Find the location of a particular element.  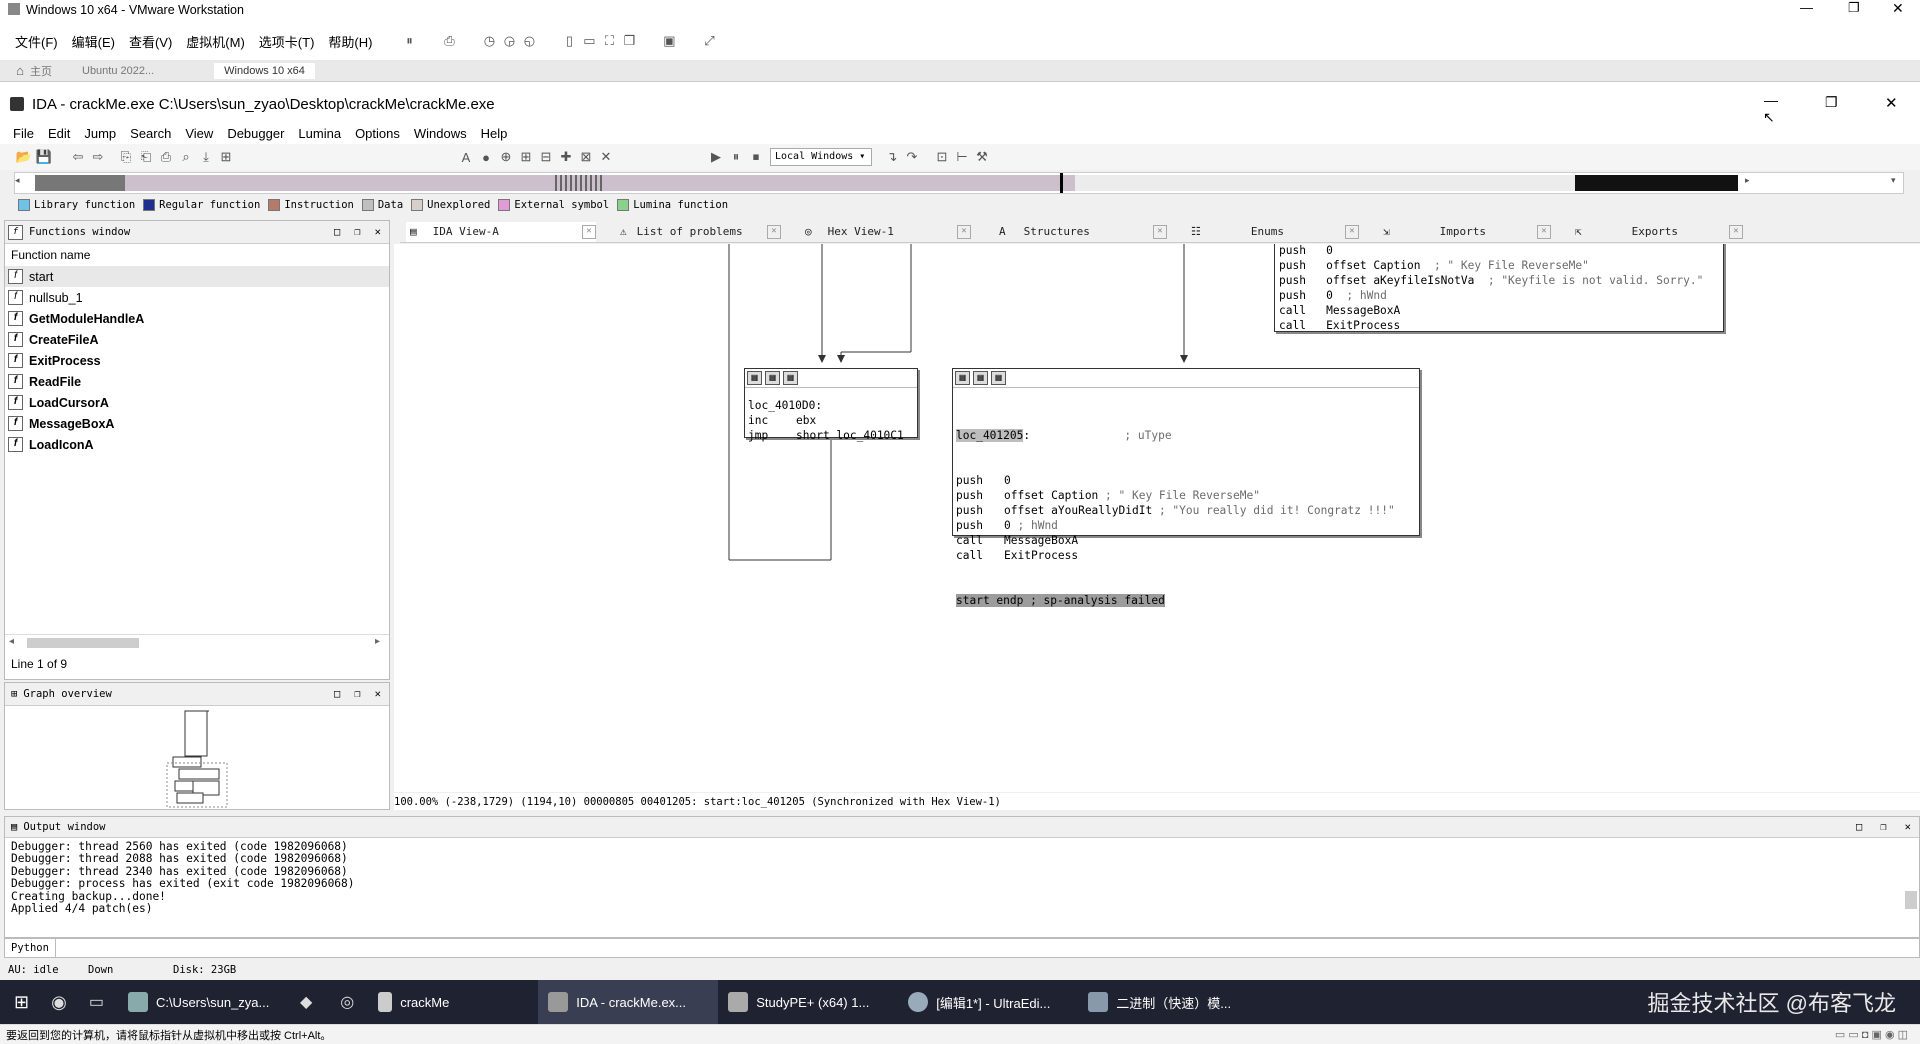

home-icon: ⌂ is located at coordinates (20, 71).